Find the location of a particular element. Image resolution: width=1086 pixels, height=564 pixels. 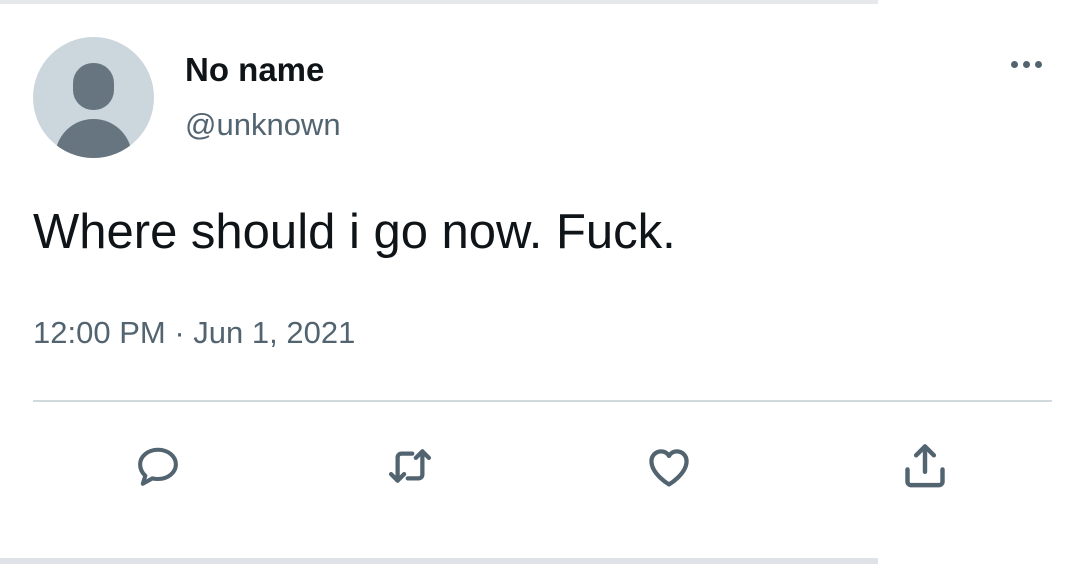

avatar-body-shape is located at coordinates (93, 138).